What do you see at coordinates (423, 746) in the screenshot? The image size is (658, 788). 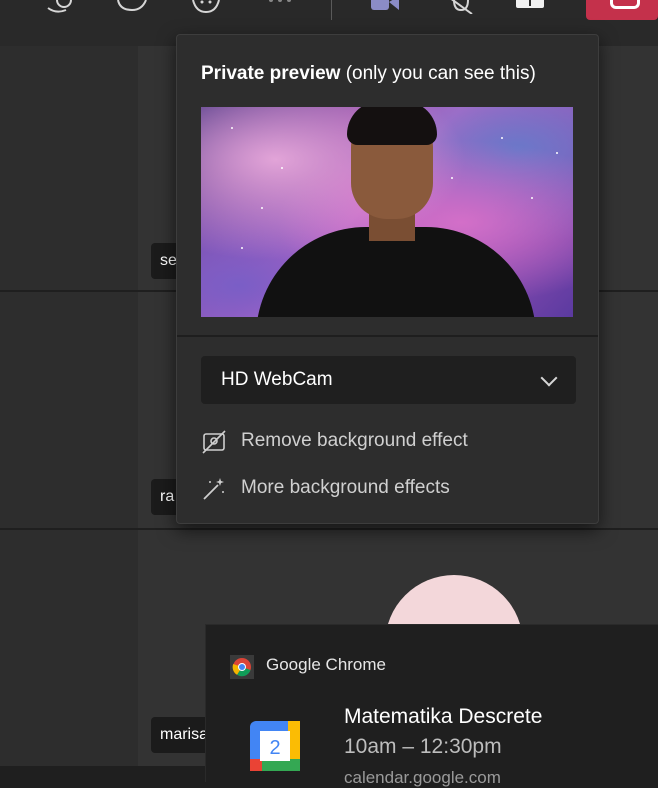 I see `notification-time: 10am – 12:30pm` at bounding box center [423, 746].